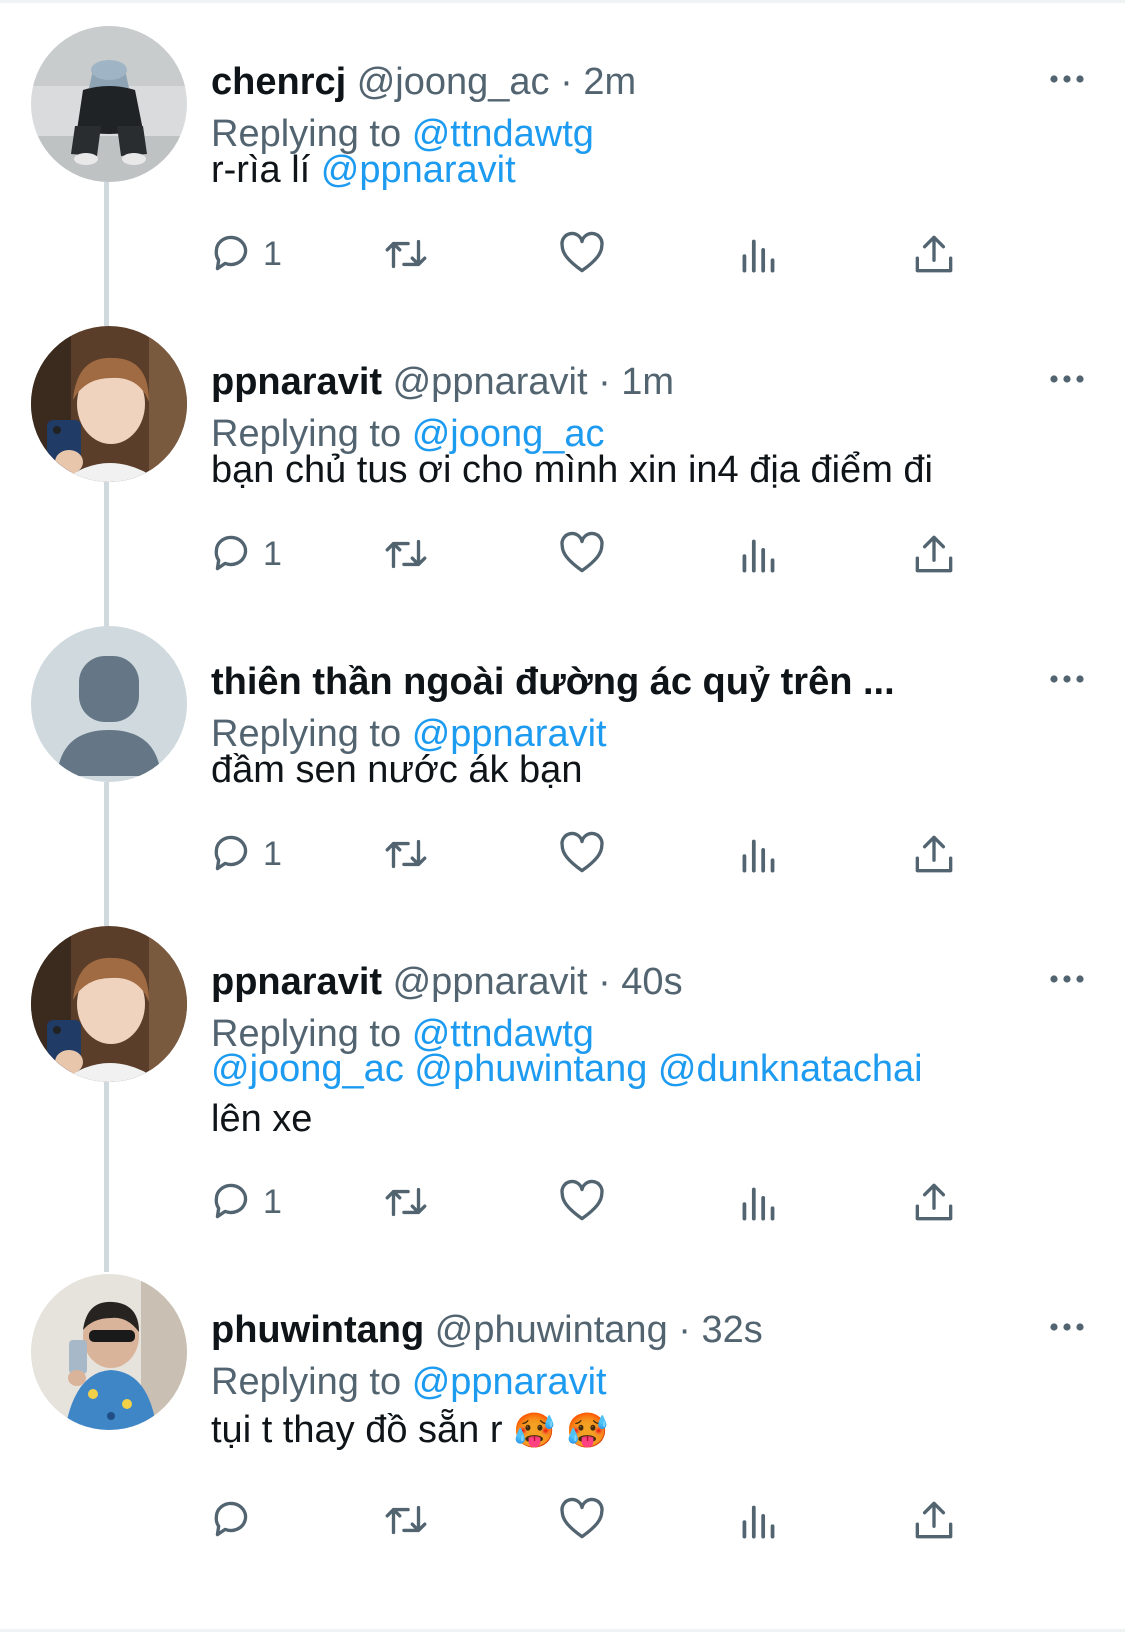  Describe the element at coordinates (562, 1) in the screenshot. I see `top-divider` at that location.